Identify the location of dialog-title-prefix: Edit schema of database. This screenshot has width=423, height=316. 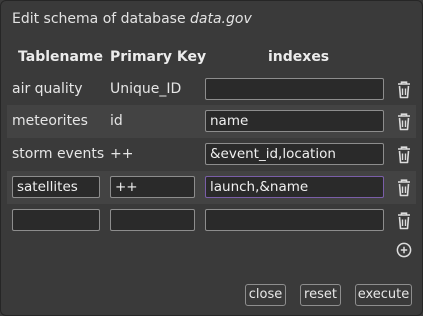
(101, 19).